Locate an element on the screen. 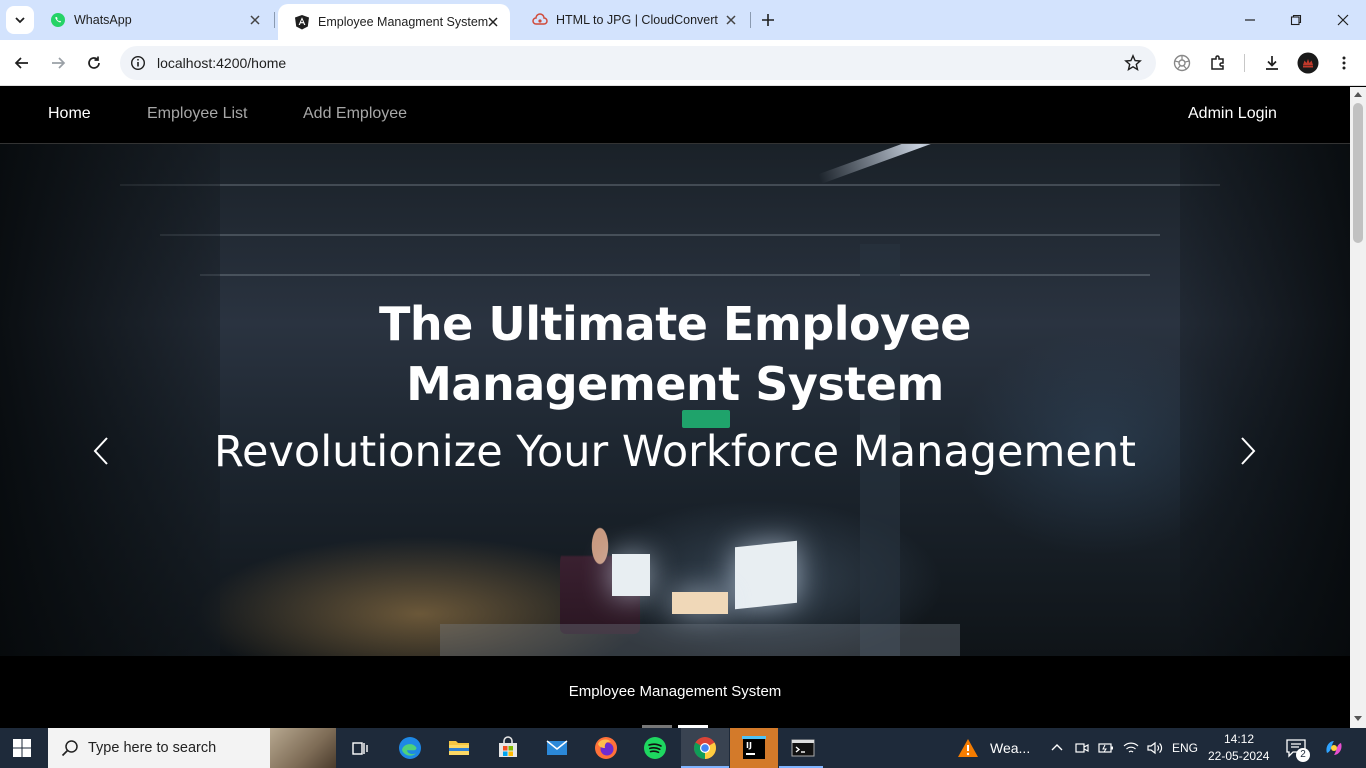 This screenshot has height=768, width=1366. restore-icon is located at coordinates (1296, 20).